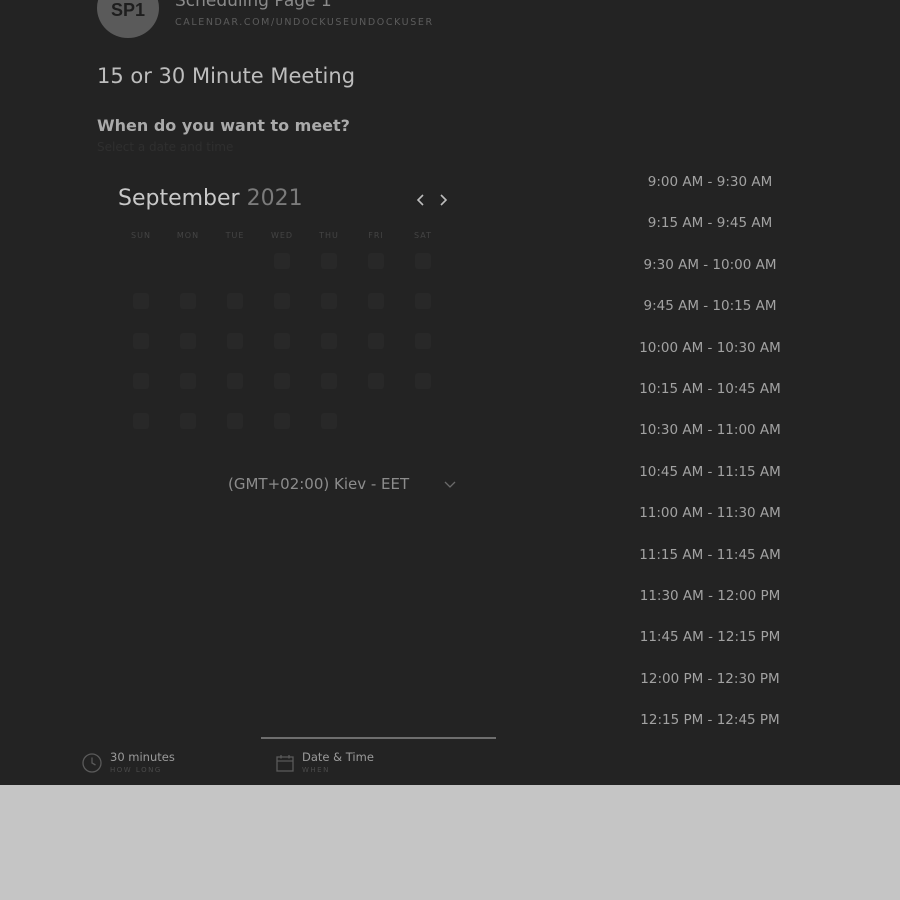 Image resolution: width=900 pixels, height=900 pixels. I want to click on weekday-thu: THU, so click(329, 235).